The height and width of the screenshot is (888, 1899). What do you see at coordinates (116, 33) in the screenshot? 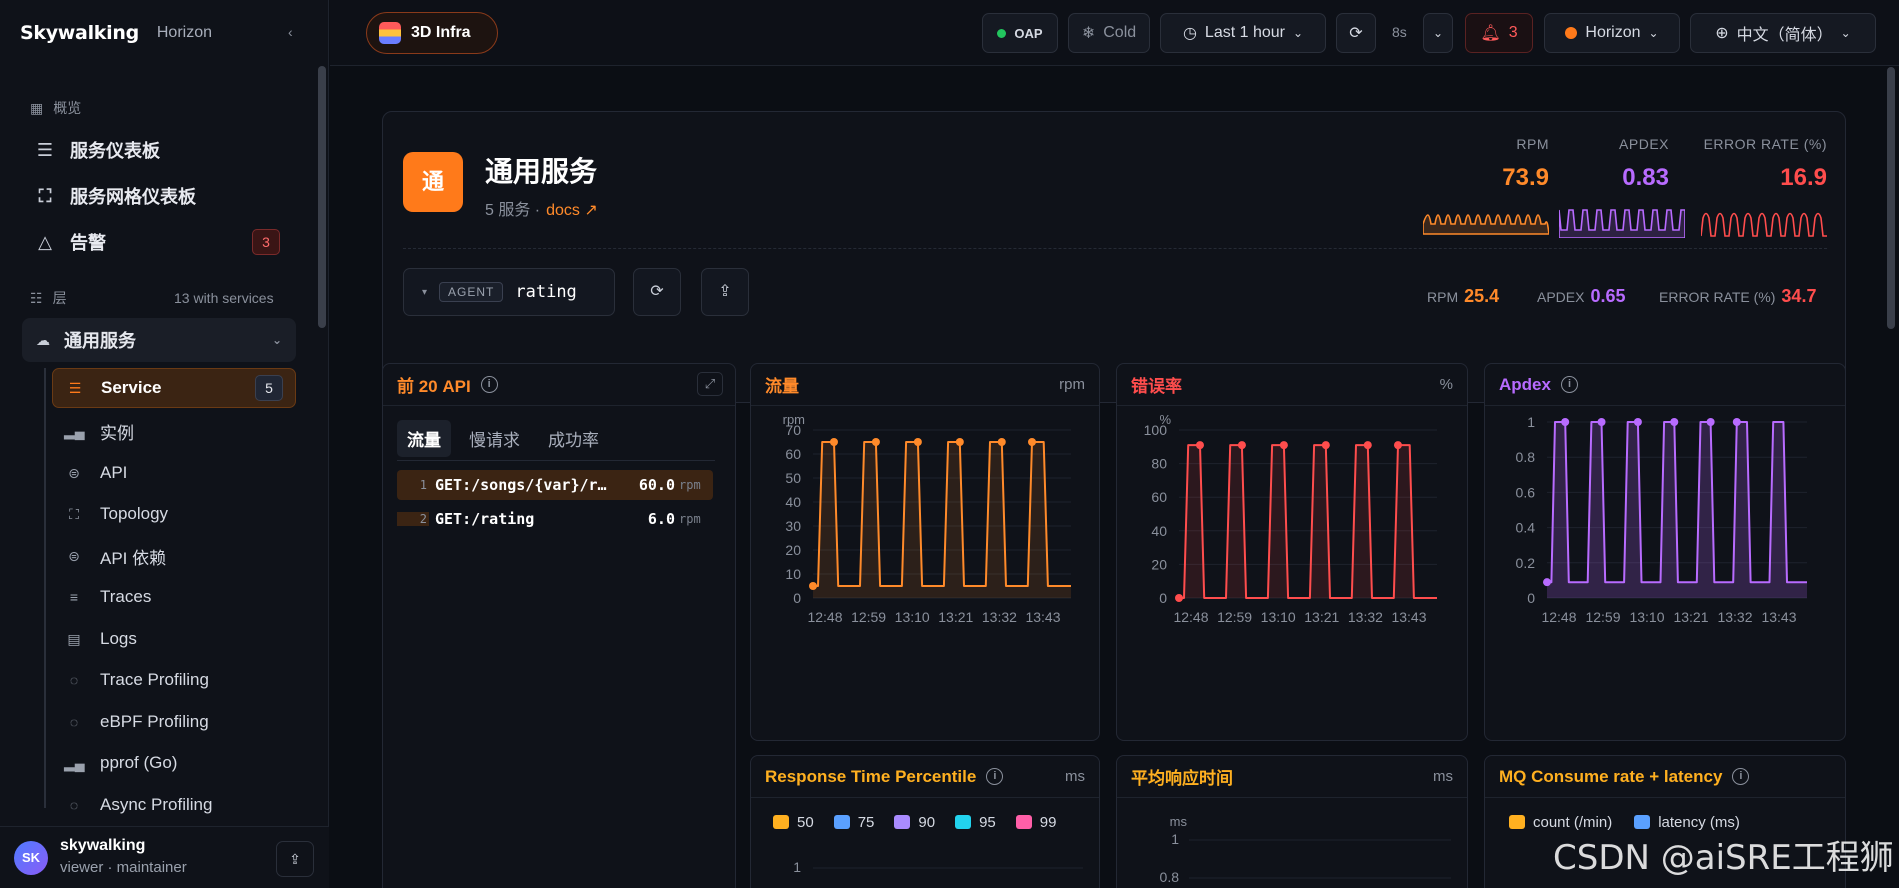
I see `brand: Skywalking Horizon` at bounding box center [116, 33].